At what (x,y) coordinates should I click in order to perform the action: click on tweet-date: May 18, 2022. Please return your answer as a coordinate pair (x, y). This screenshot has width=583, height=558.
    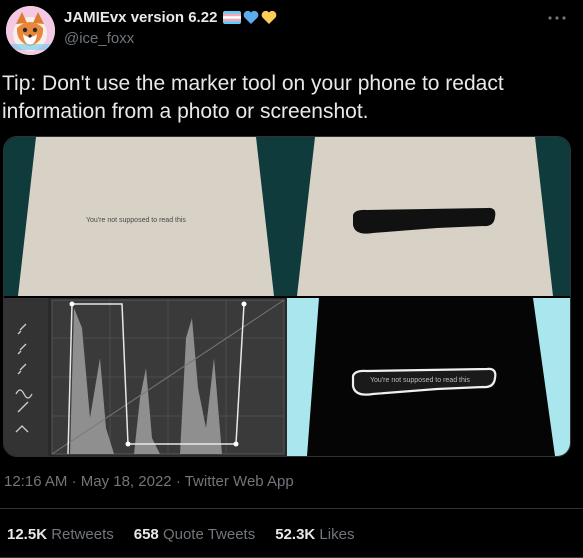
    Looking at the image, I should click on (126, 481).